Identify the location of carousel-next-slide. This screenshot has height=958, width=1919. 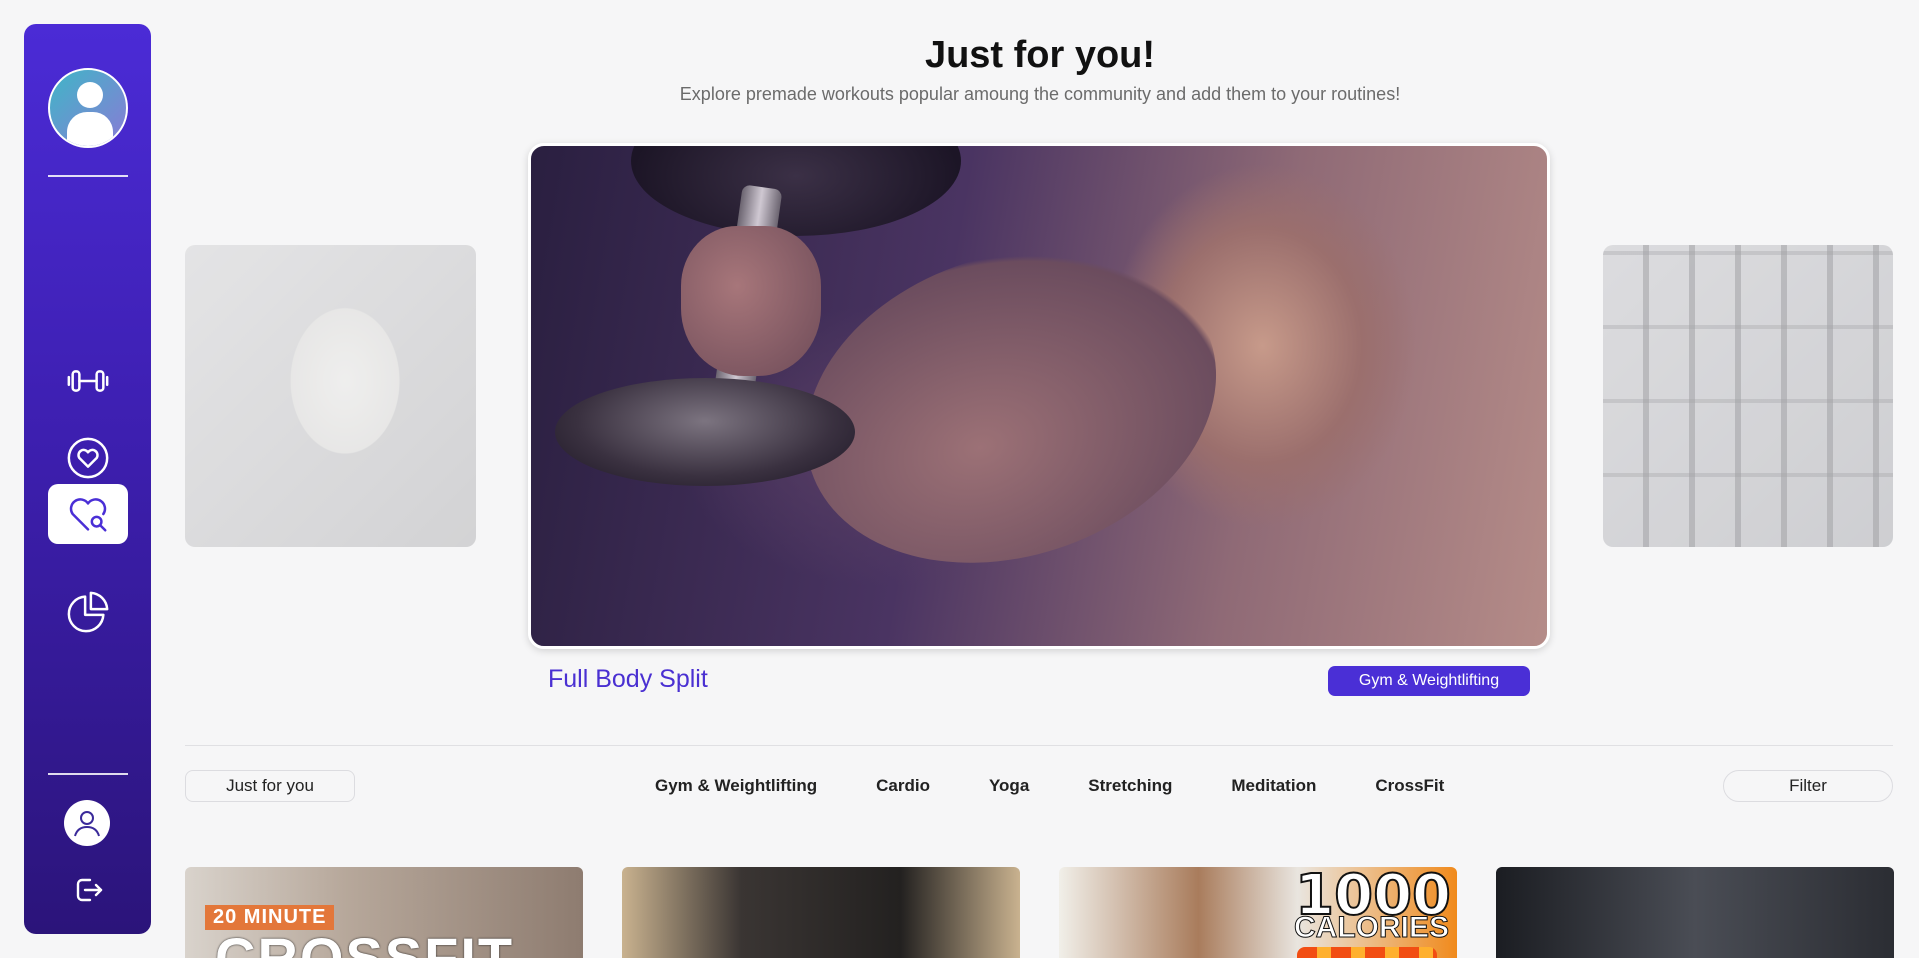
(1748, 396).